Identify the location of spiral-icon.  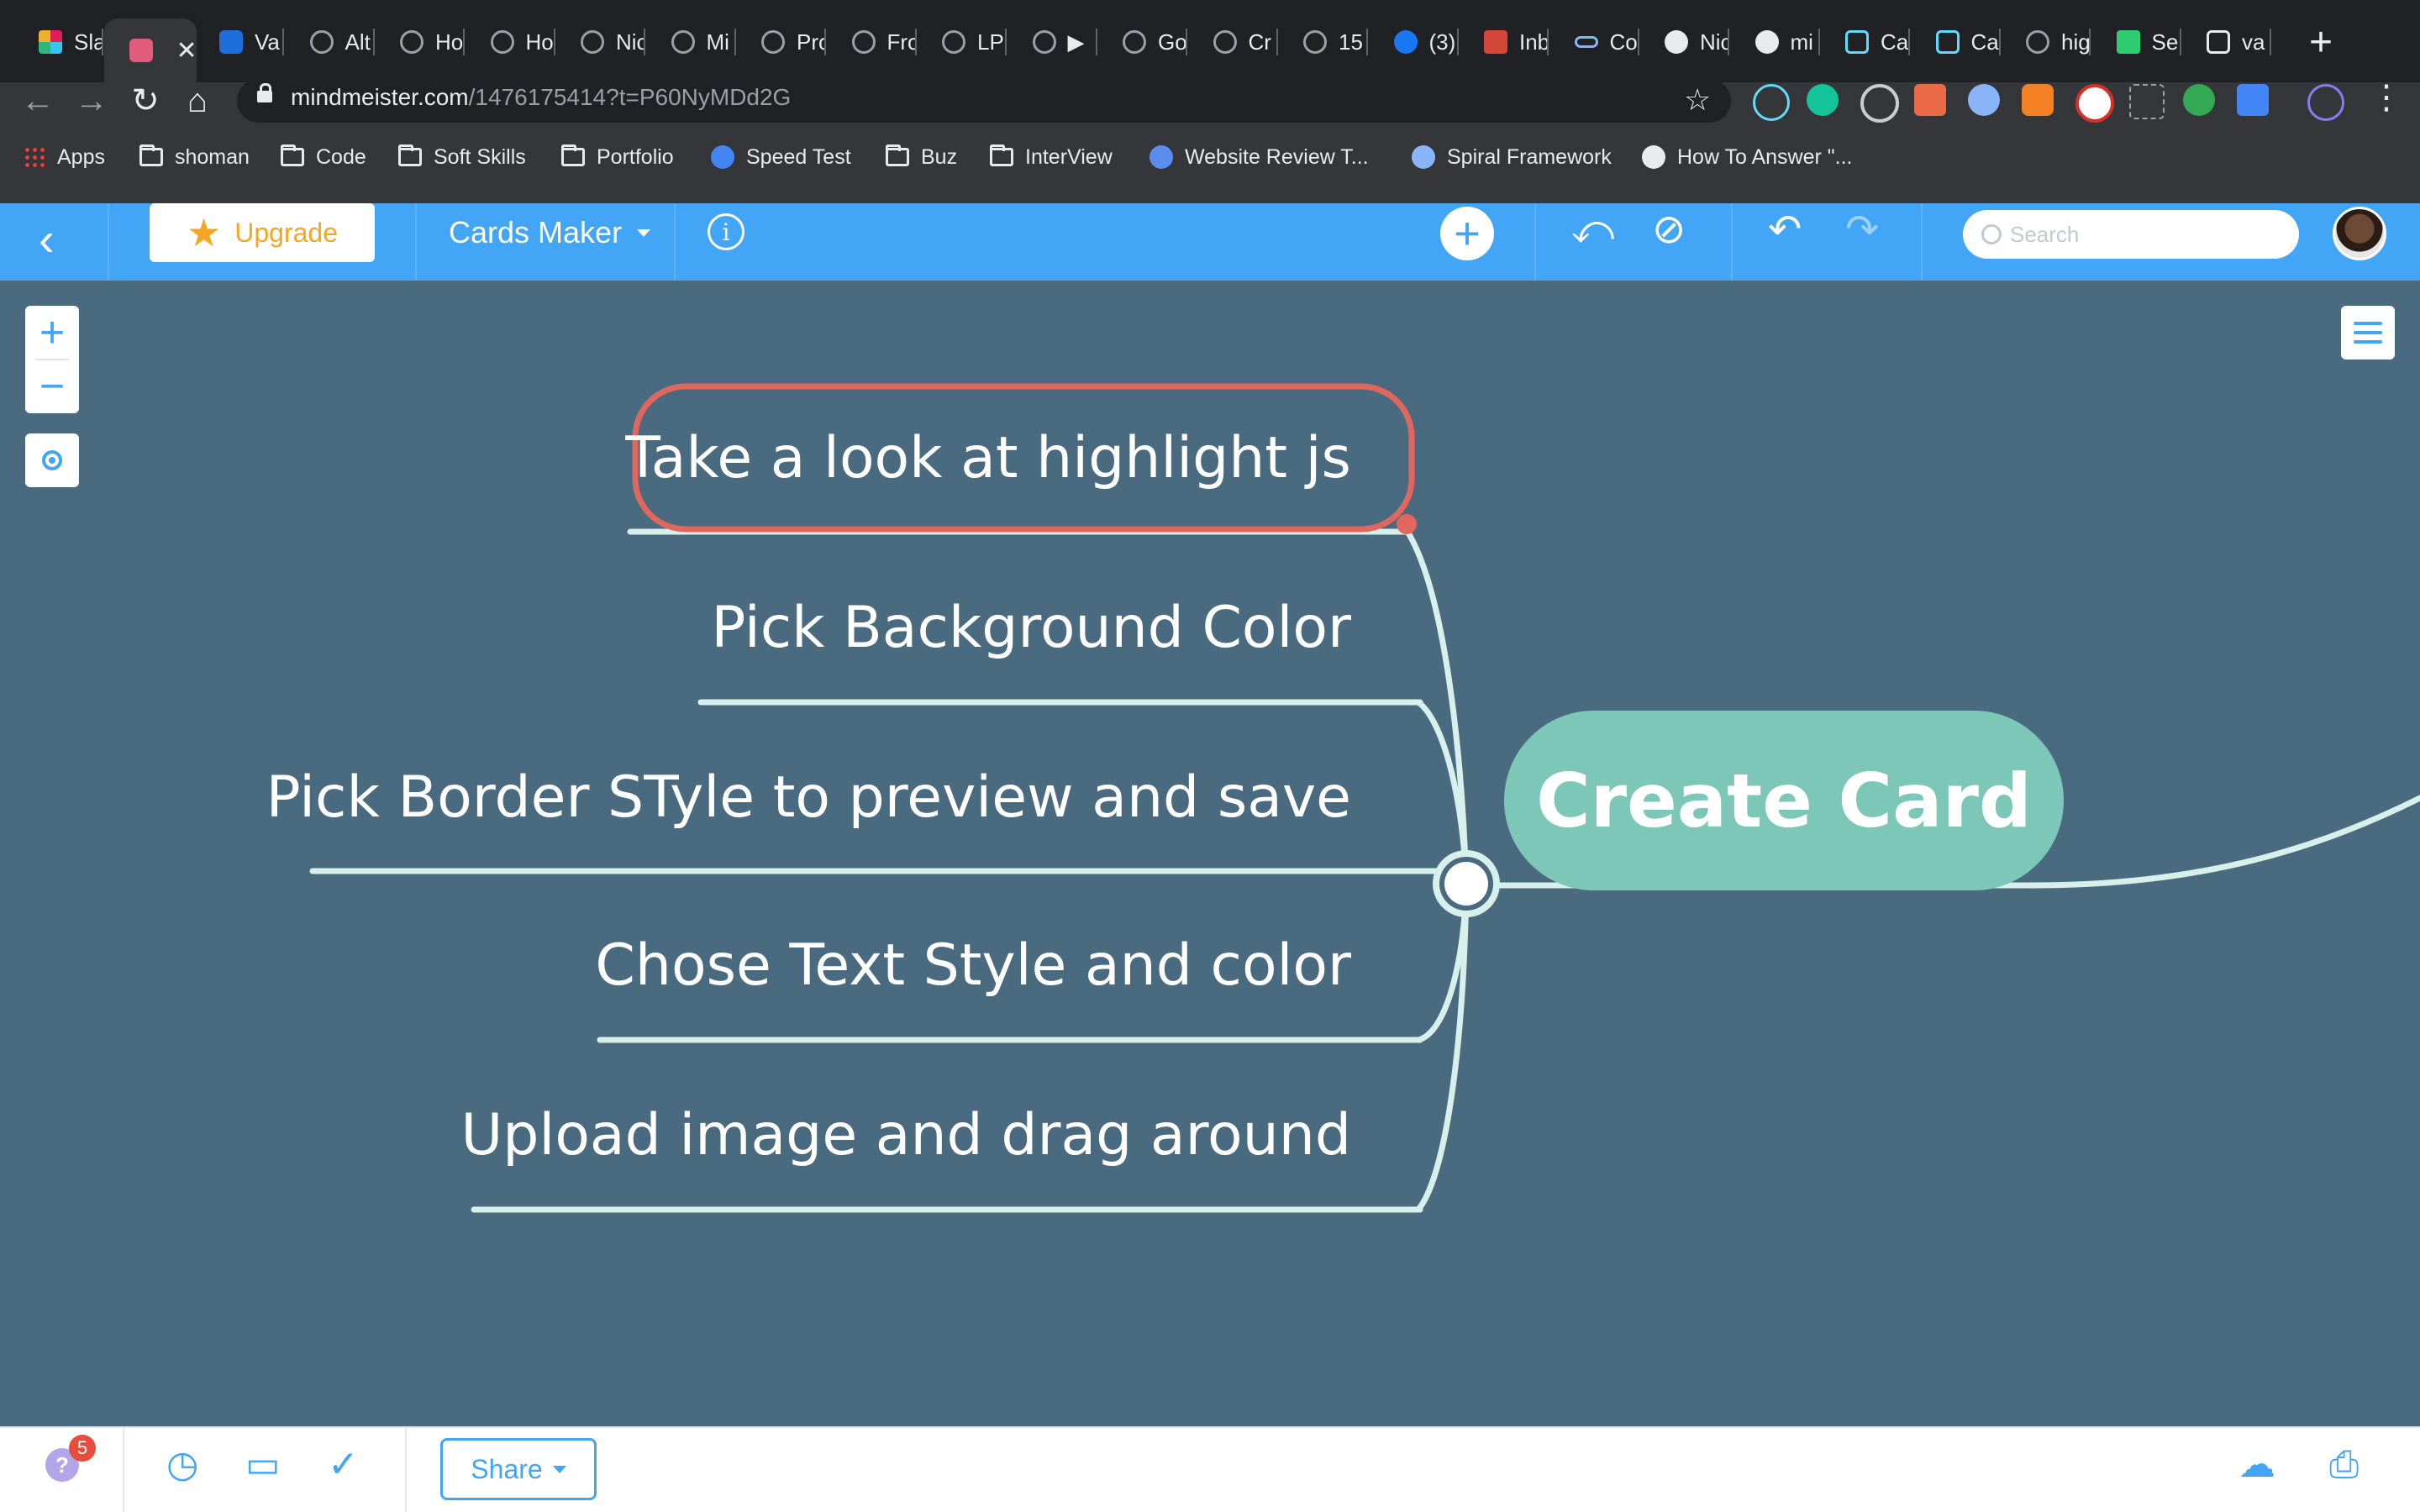
(1423, 157).